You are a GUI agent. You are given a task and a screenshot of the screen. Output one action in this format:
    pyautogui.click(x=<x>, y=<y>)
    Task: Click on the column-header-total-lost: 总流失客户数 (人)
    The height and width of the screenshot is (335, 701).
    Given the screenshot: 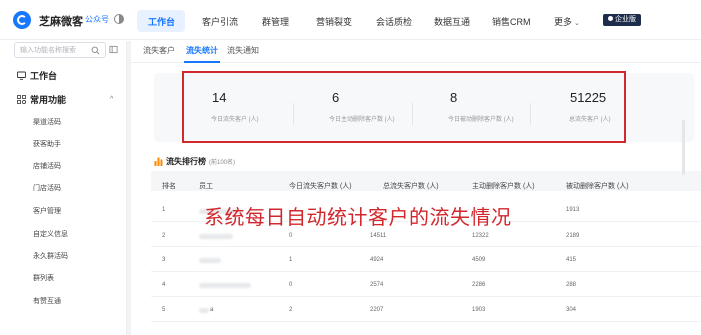 What is the action you would take?
    pyautogui.click(x=411, y=186)
    